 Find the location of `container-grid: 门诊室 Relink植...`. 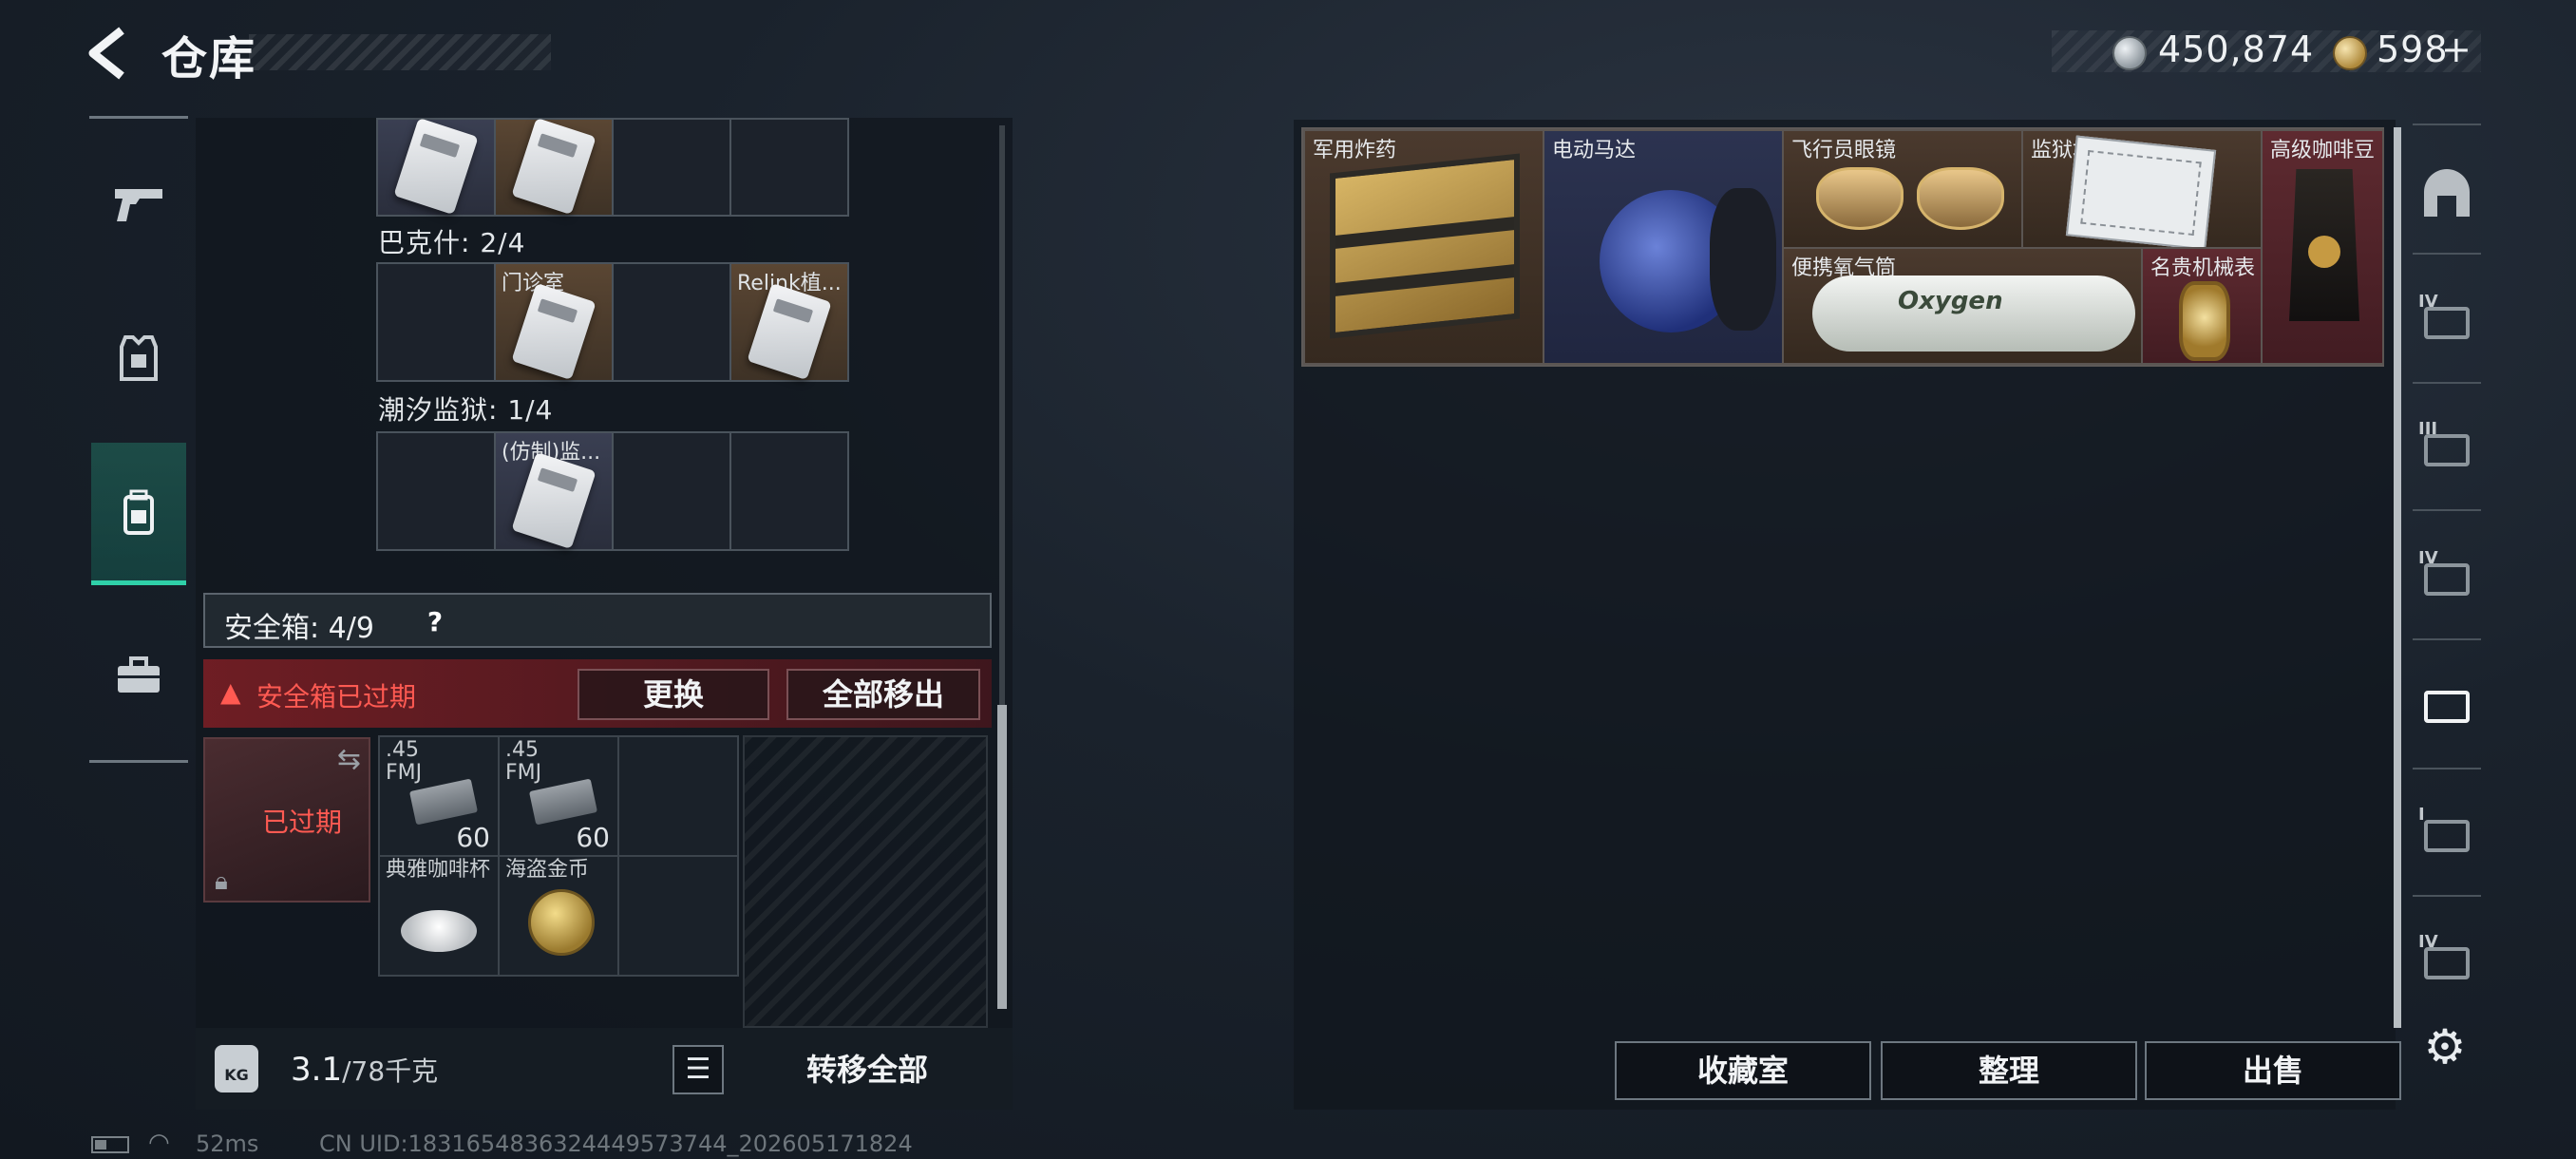

container-grid: 门诊室 Relink植... is located at coordinates (612, 322).